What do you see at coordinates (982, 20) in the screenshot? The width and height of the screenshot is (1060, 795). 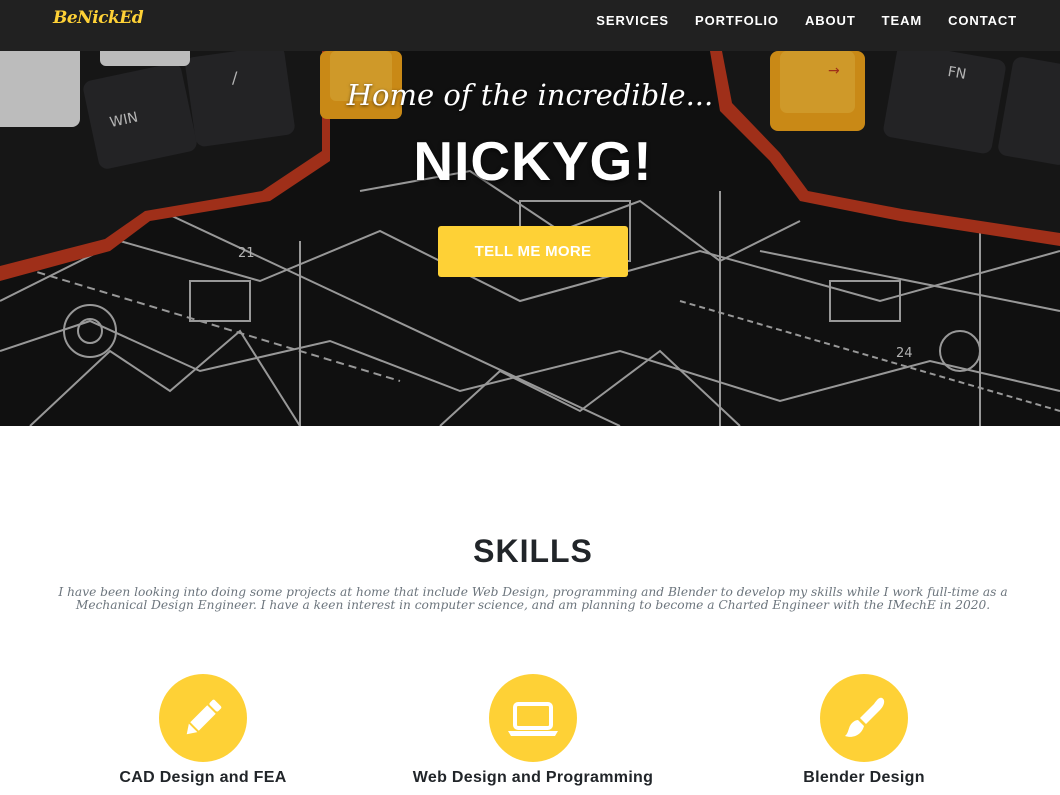 I see `nav-link-contact: CONTACT` at bounding box center [982, 20].